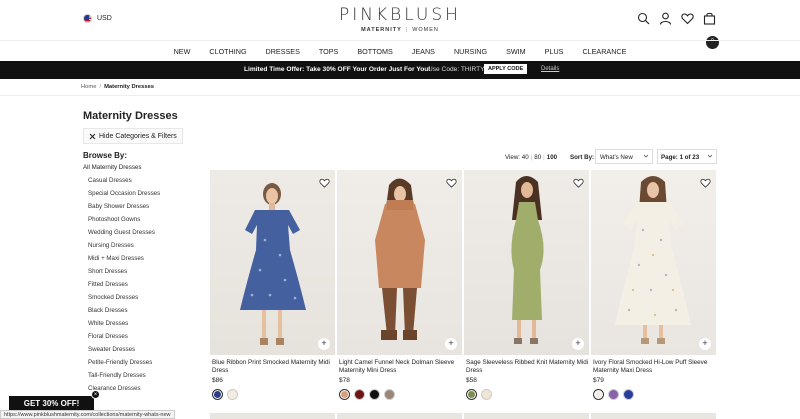 The image size is (800, 419). What do you see at coordinates (400, 24) in the screenshot?
I see `site-header: USD PINKBLUSH MATERNITY | WOMEN 0` at bounding box center [400, 24].